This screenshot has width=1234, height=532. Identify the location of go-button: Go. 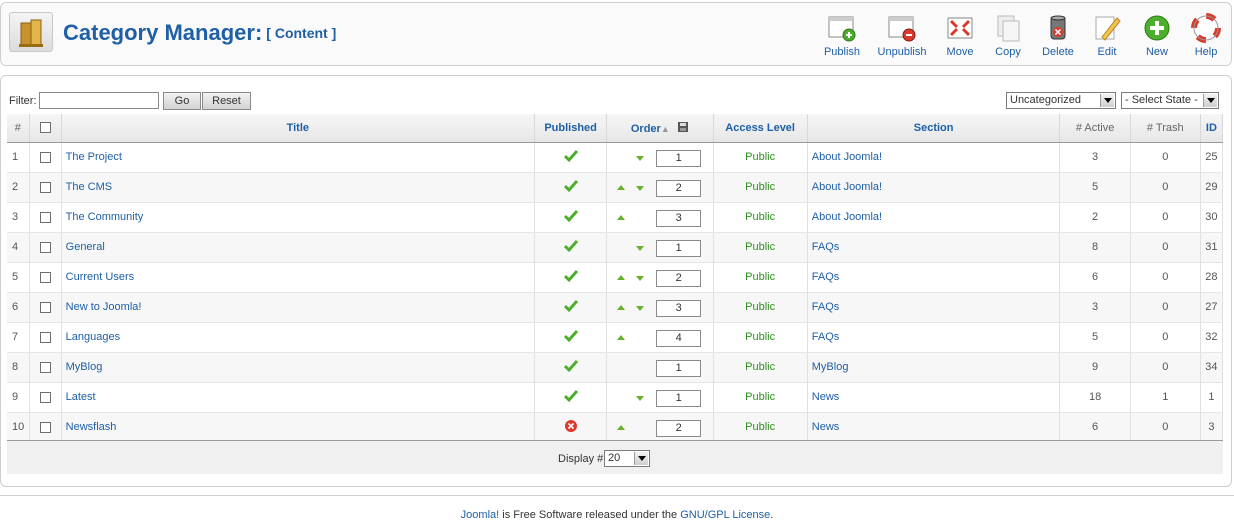
(182, 101).